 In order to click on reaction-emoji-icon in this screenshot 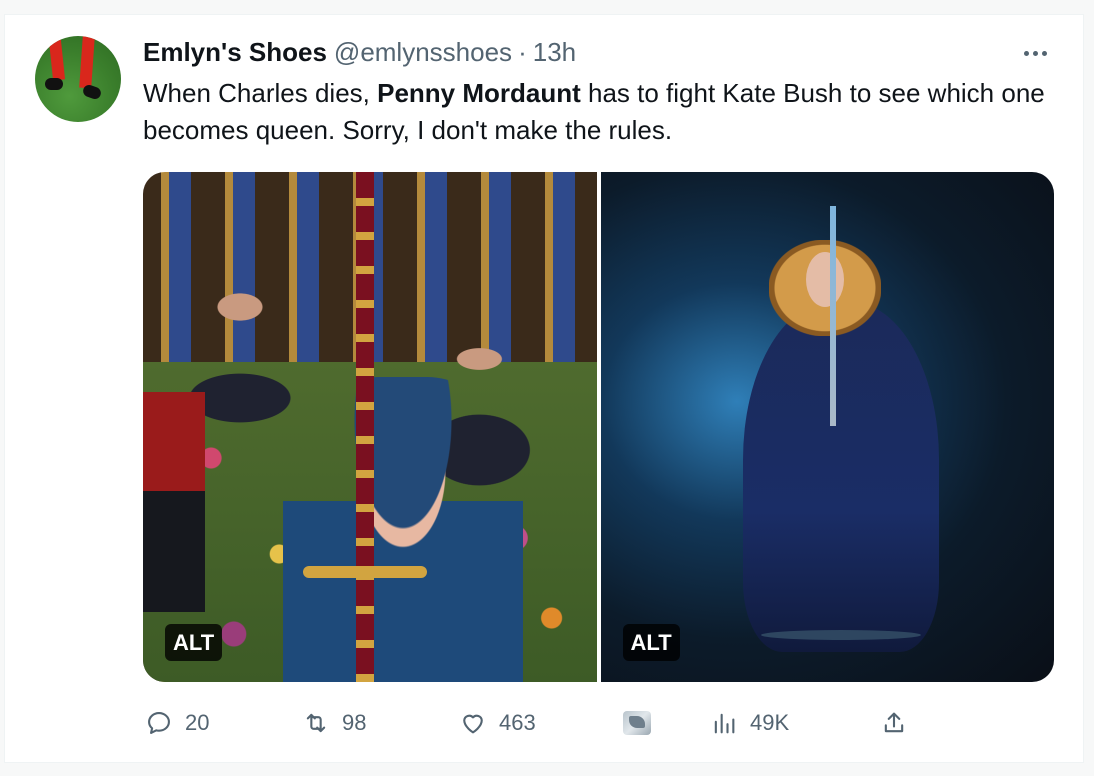, I will do `click(637, 723)`.